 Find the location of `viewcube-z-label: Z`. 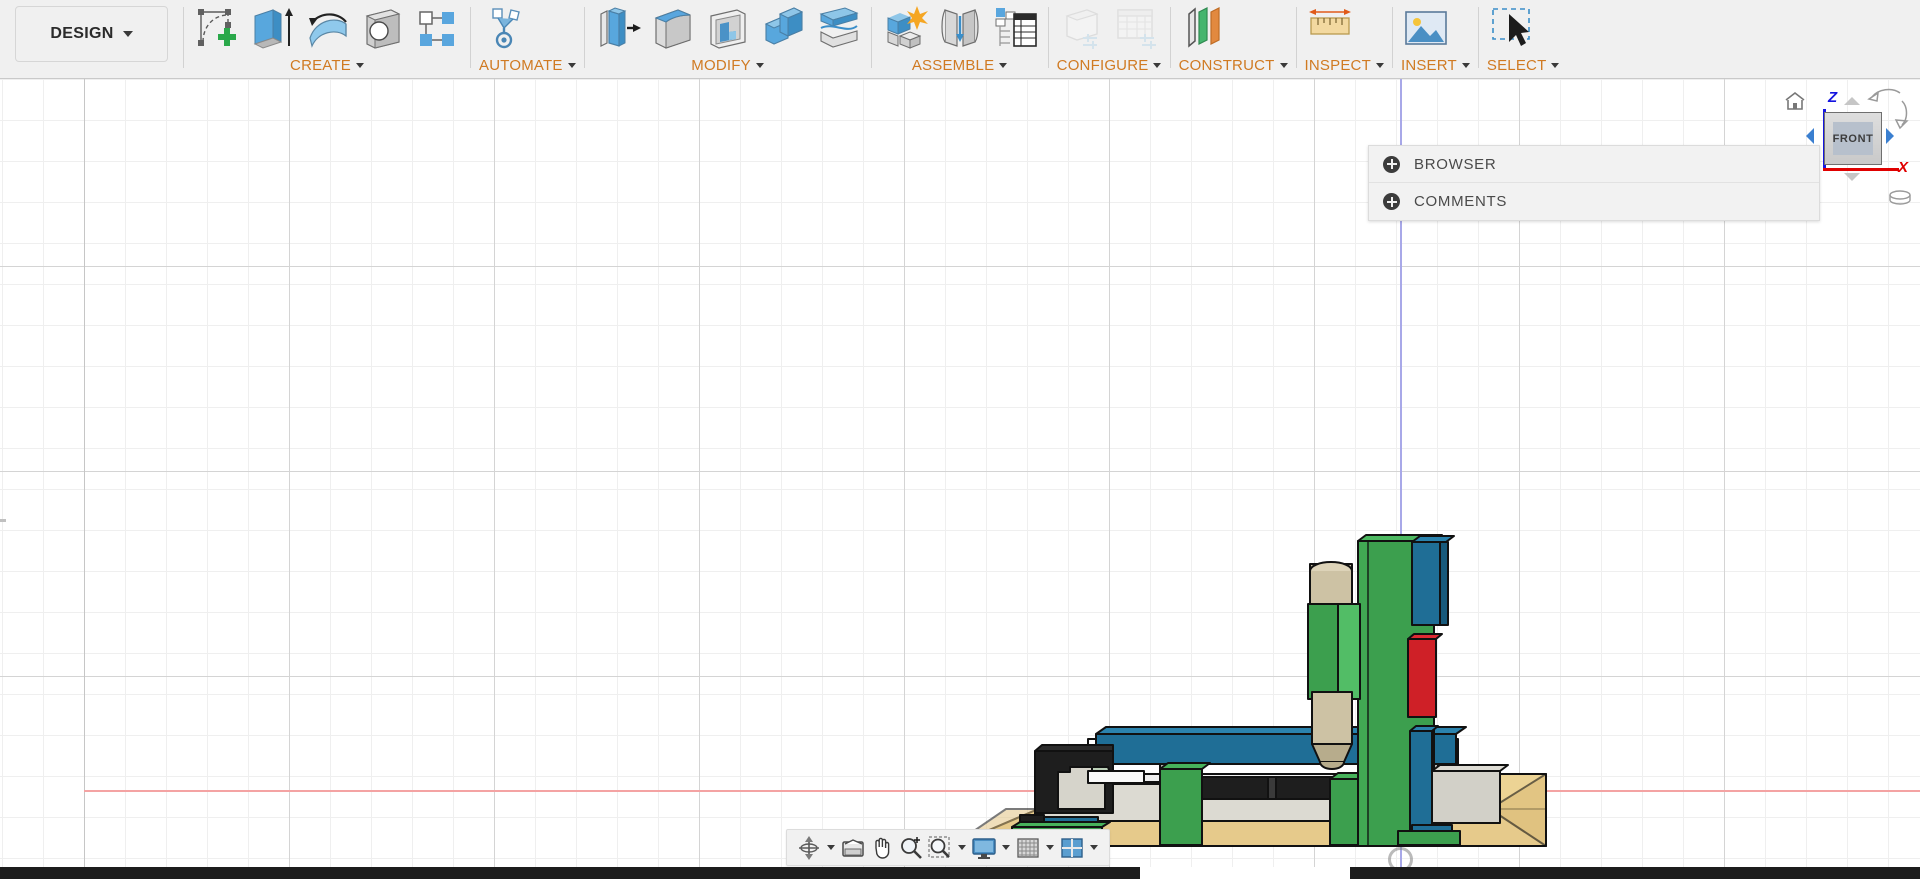

viewcube-z-label: Z is located at coordinates (1833, 97).